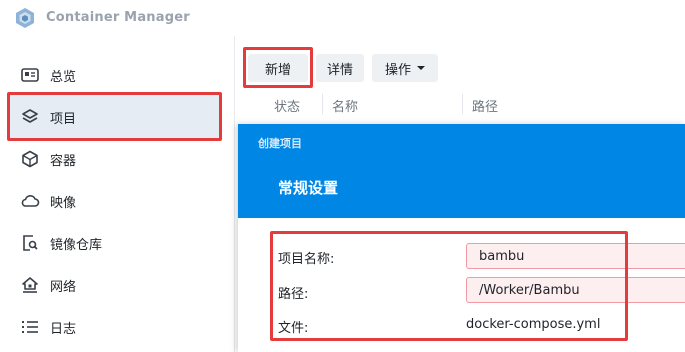  Describe the element at coordinates (345, 105) in the screenshot. I see `column-header-name: 名称` at that location.